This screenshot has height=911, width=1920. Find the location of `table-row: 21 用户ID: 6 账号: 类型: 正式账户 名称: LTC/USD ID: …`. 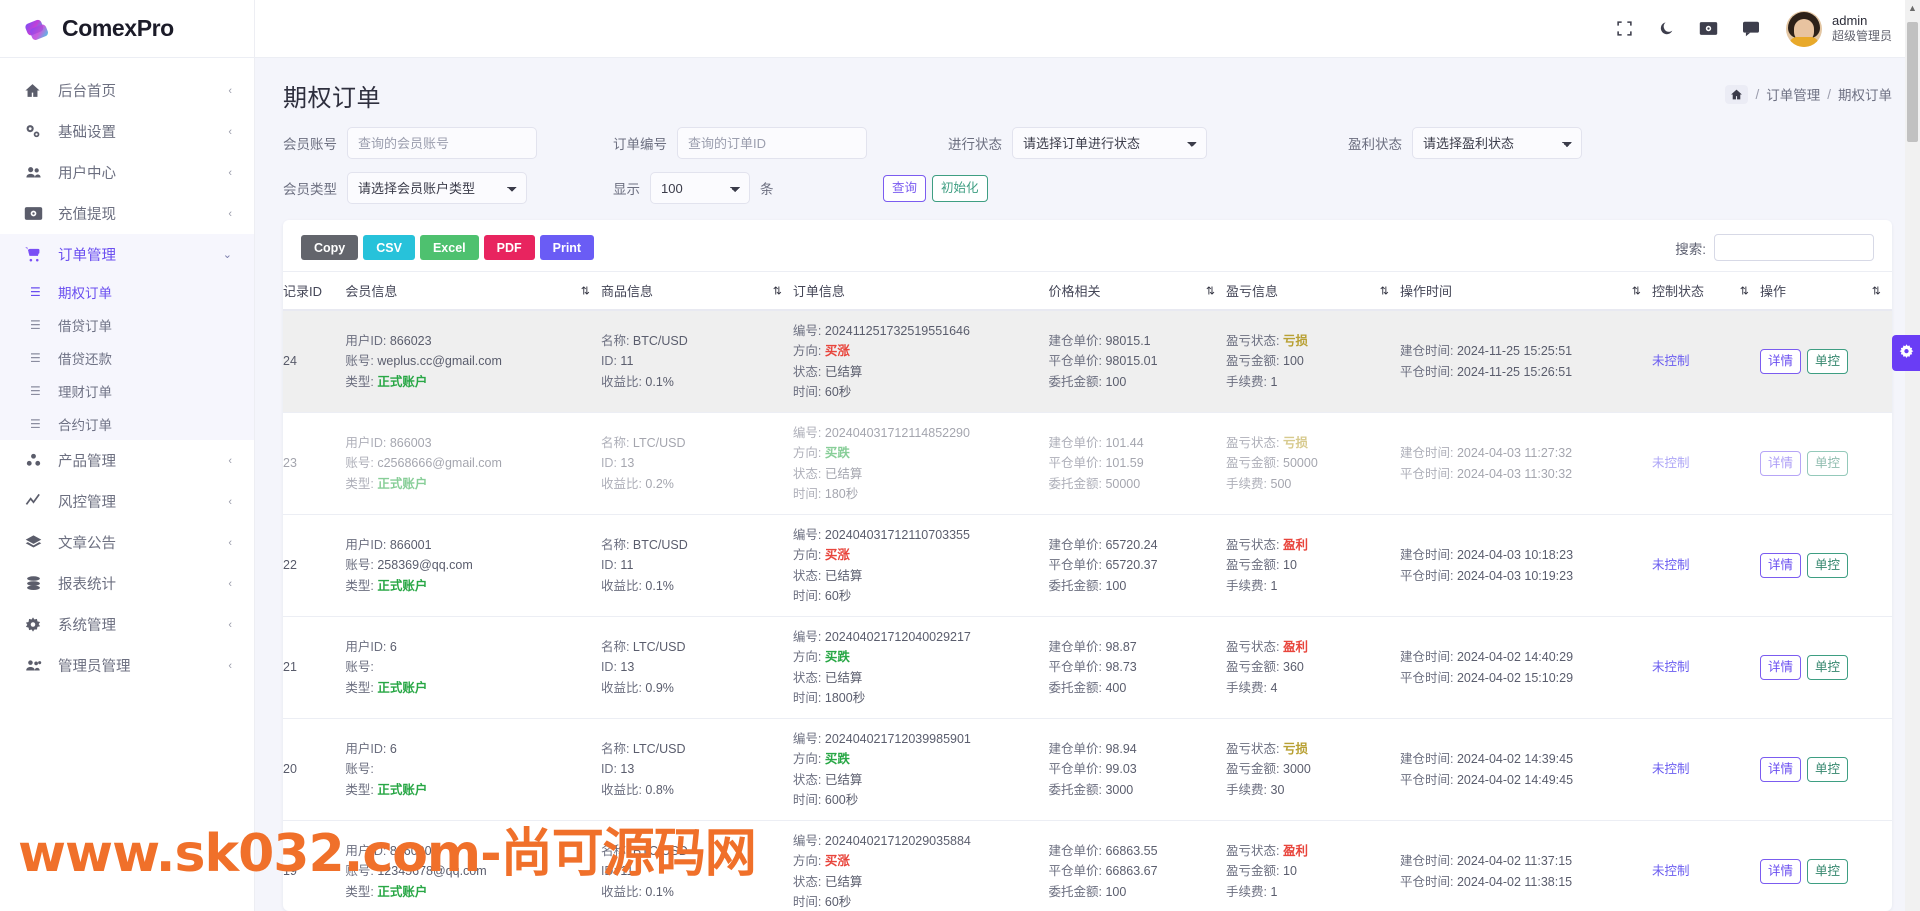

table-row: 21 用户ID: 6 账号: 类型: 正式账户 名称: LTC/USD ID: … is located at coordinates (1087, 667).